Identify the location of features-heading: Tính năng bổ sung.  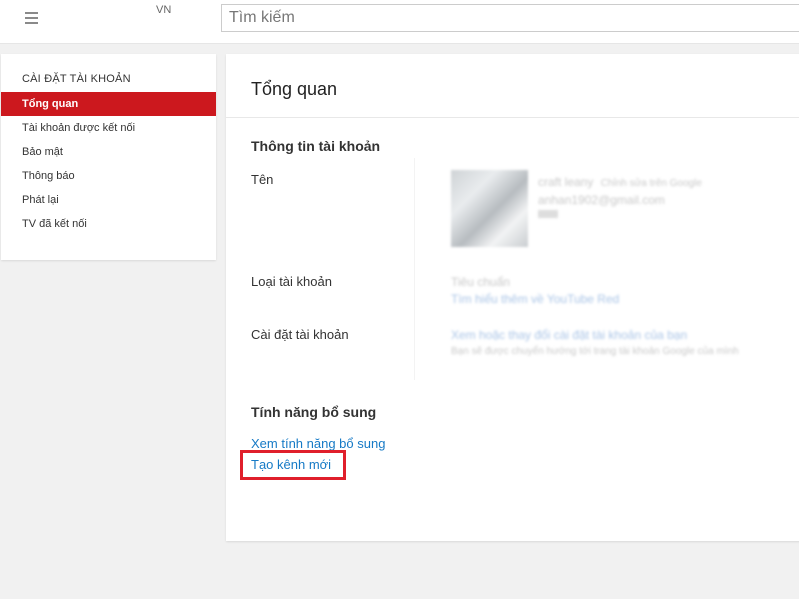
(314, 412).